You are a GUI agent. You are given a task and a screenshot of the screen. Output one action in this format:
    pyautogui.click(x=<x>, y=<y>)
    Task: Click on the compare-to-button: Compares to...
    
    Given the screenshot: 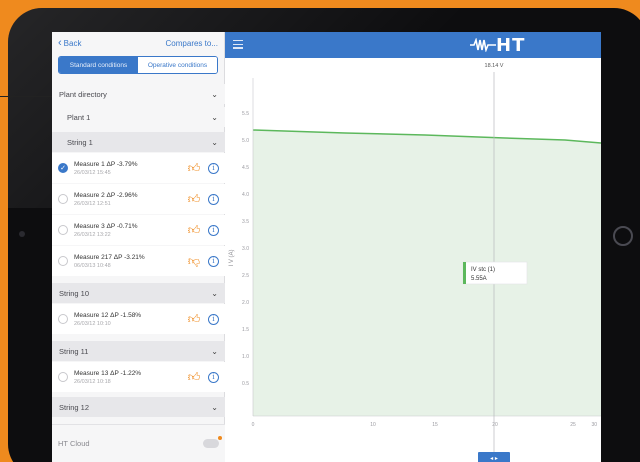 What is the action you would take?
    pyautogui.click(x=192, y=43)
    